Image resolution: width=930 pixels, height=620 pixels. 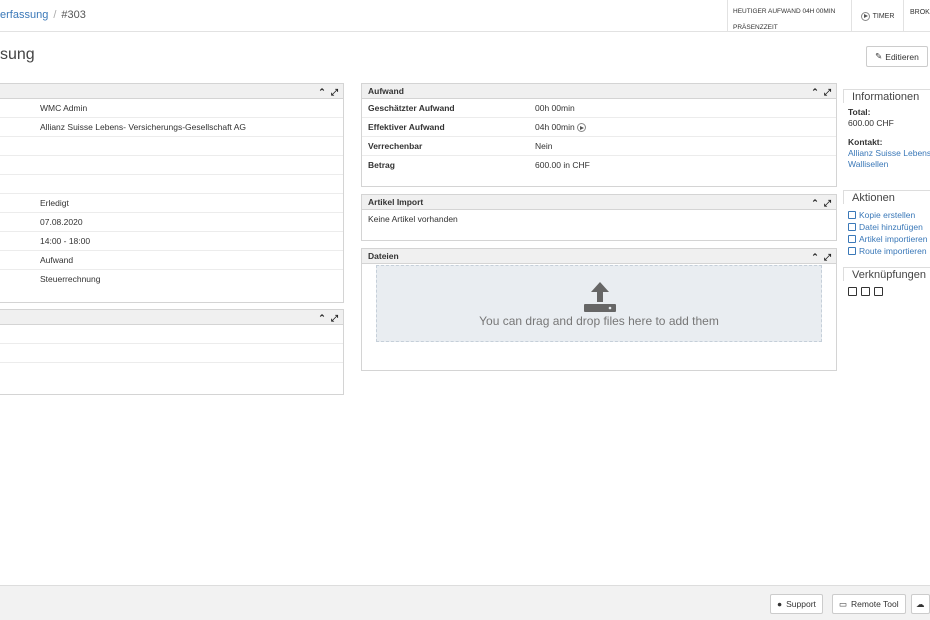 I want to click on edit-button: ✎ Editieren, so click(x=897, y=56).